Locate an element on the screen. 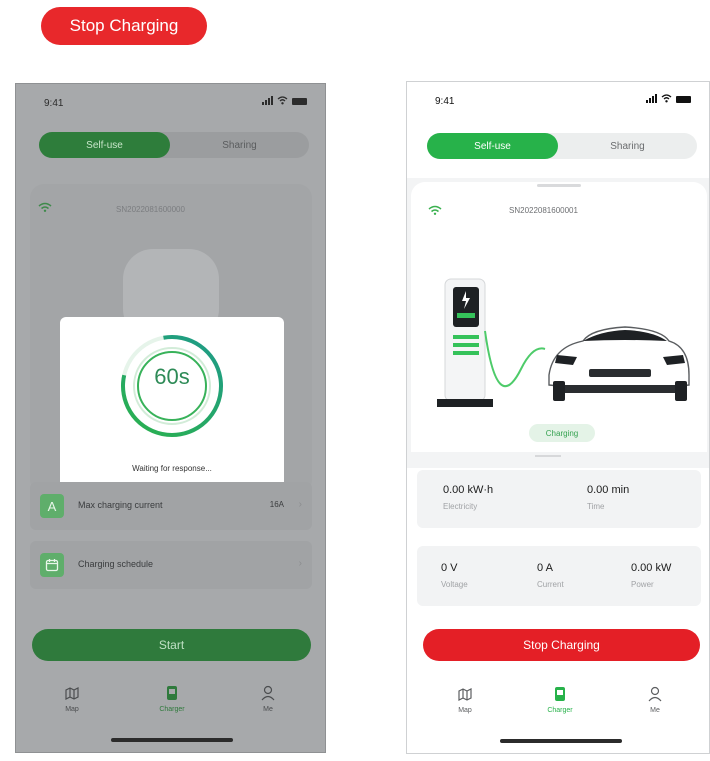 The width and height of the screenshot is (710, 761). stop-charging-button: Stop Charging is located at coordinates (561, 645).